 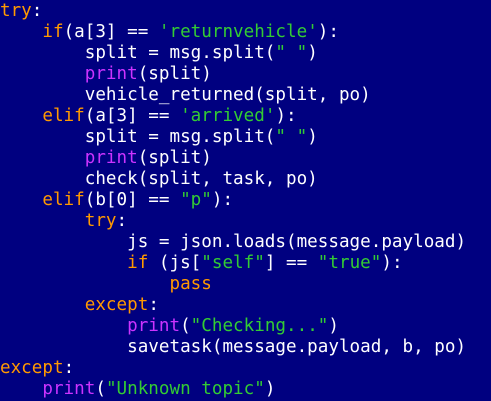 I want to click on code-line: elif(a[3] == 'arrived'):, so click(x=245, y=116).